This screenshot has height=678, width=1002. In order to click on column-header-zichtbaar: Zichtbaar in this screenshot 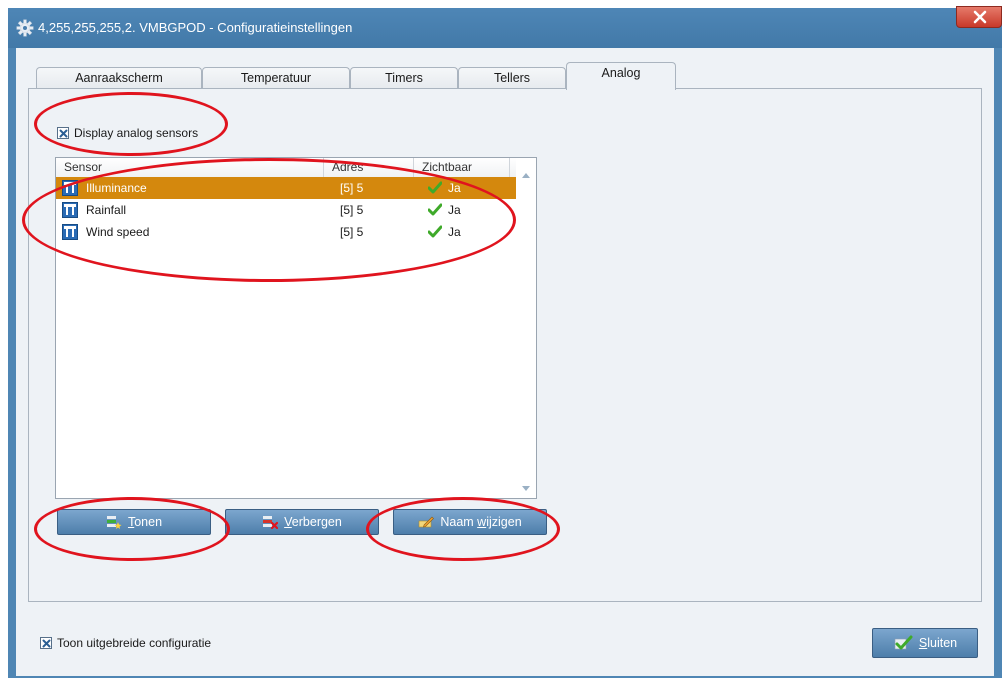, I will do `click(462, 167)`.